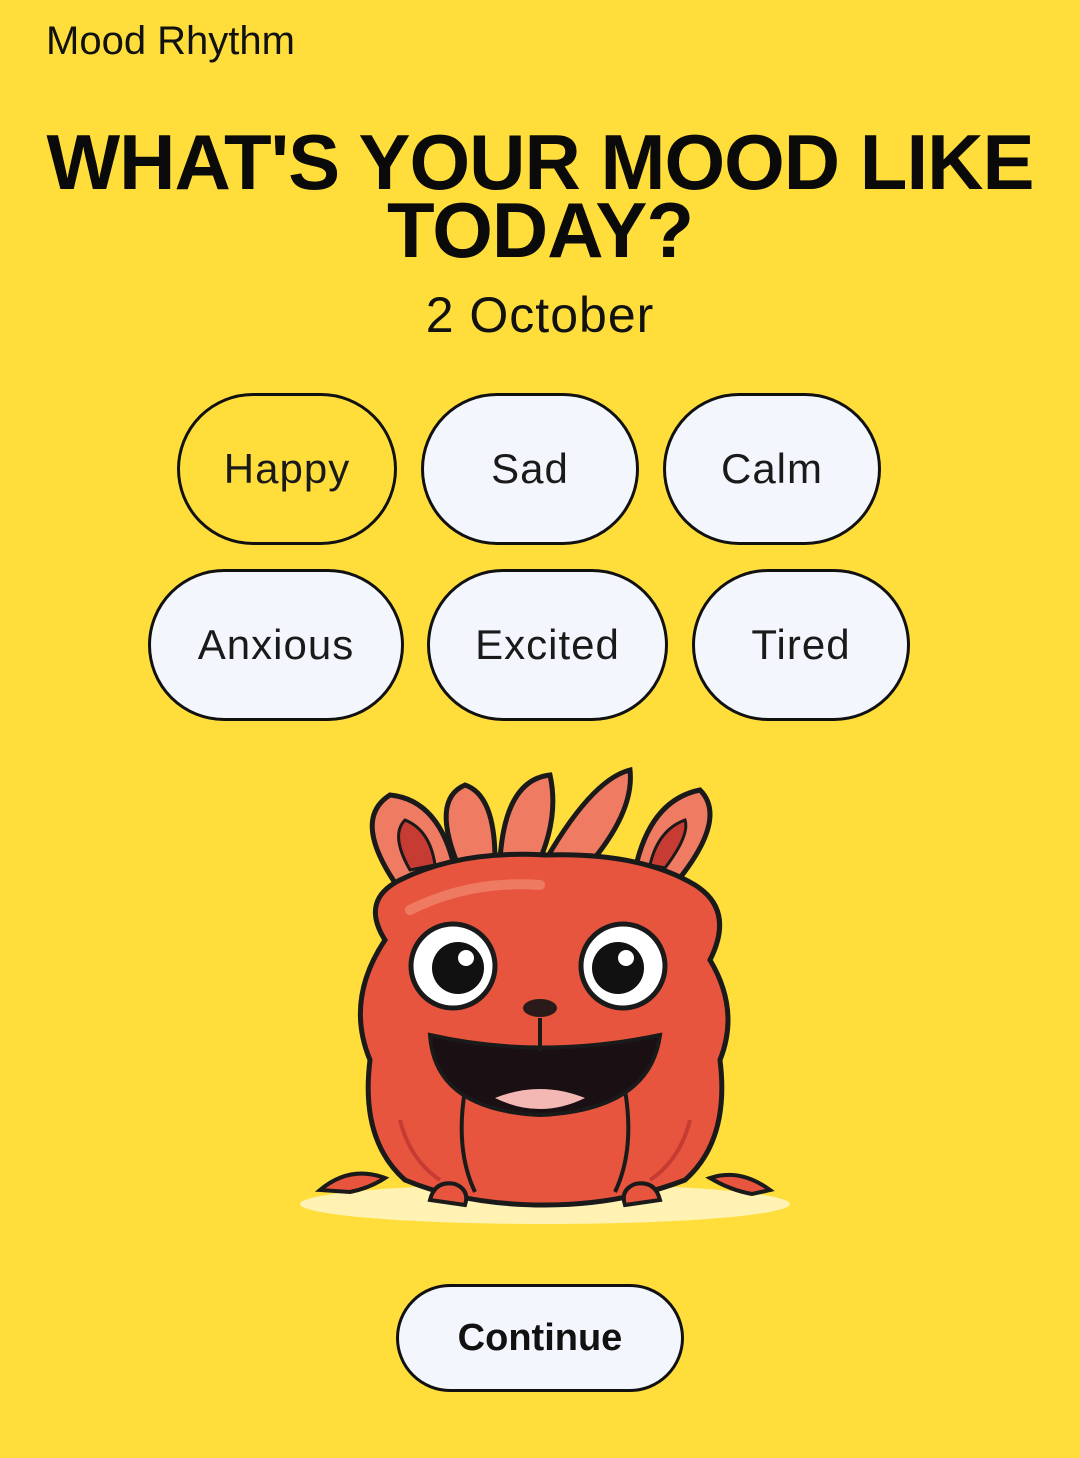 This screenshot has height=1458, width=1080. I want to click on mood-chip-label: Tired, so click(801, 644).